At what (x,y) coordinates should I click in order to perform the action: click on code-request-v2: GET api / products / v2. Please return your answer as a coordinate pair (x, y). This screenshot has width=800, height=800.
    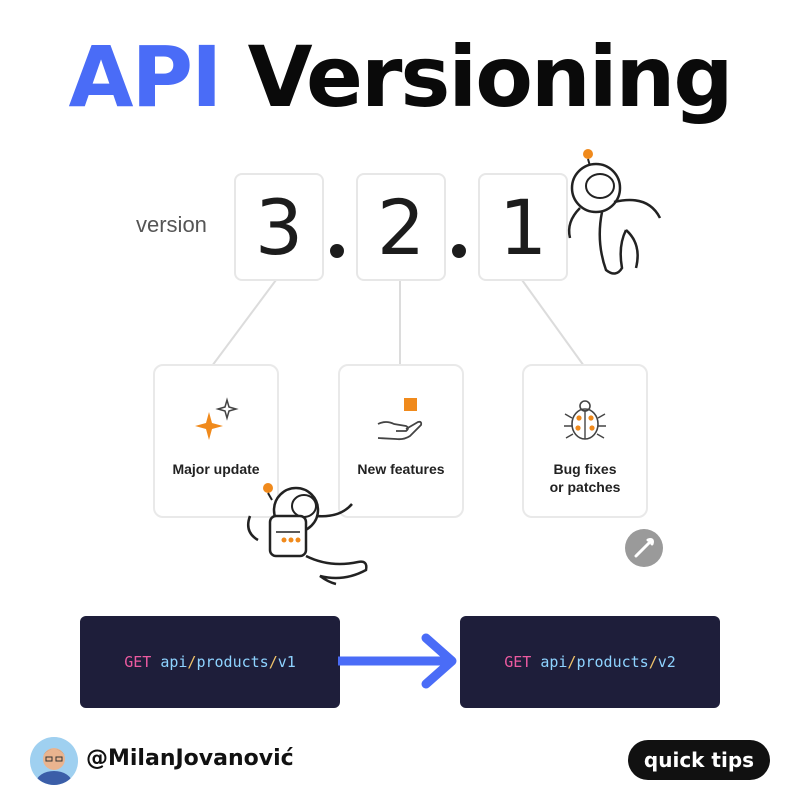
    Looking at the image, I should click on (590, 662).